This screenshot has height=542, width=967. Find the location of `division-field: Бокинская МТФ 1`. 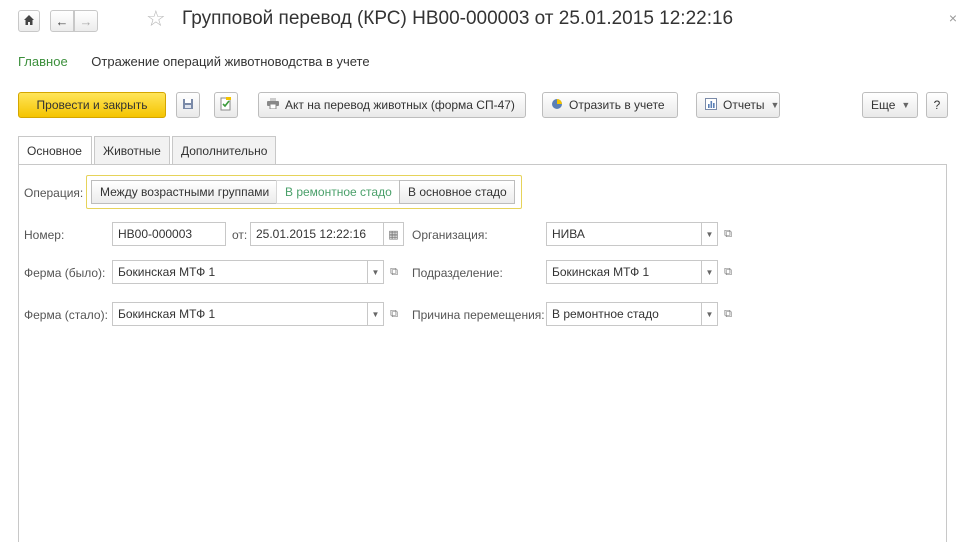

division-field: Бокинская МТФ 1 is located at coordinates (624, 272).